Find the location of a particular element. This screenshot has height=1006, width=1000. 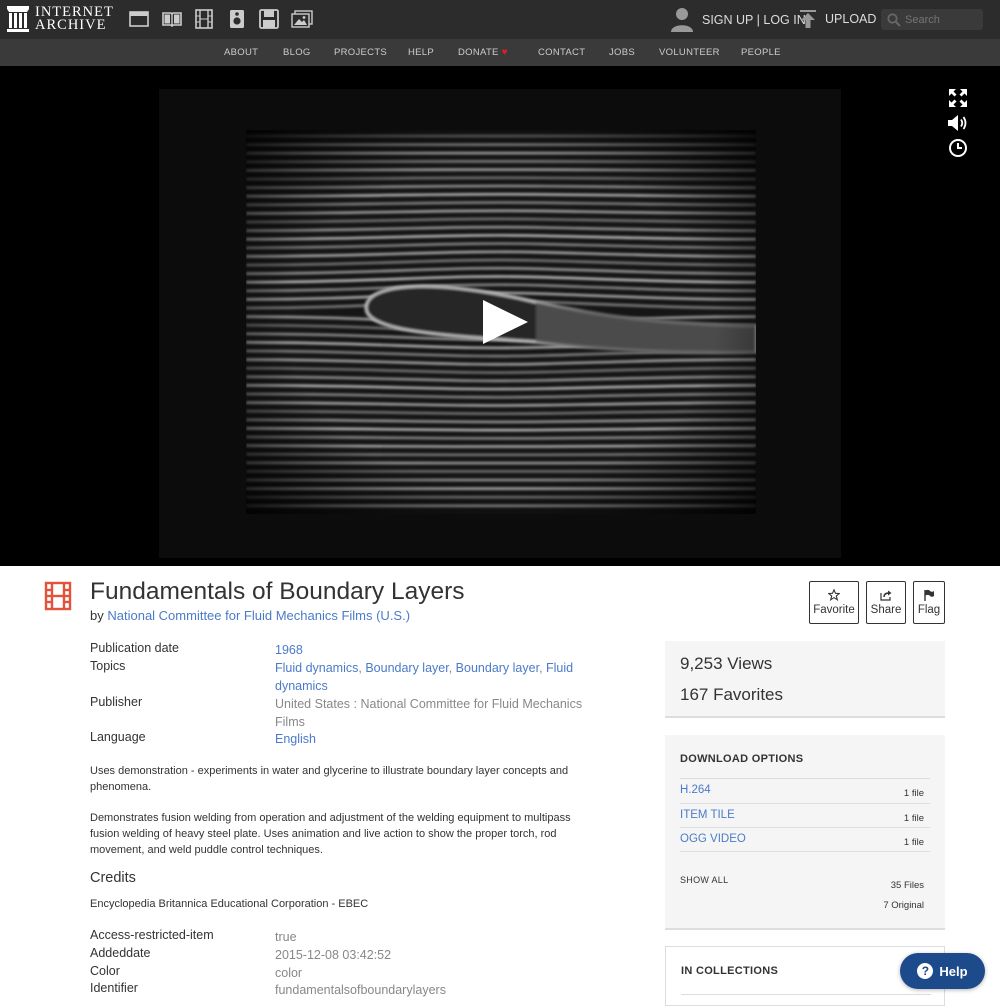

video-icon is located at coordinates (204, 19).